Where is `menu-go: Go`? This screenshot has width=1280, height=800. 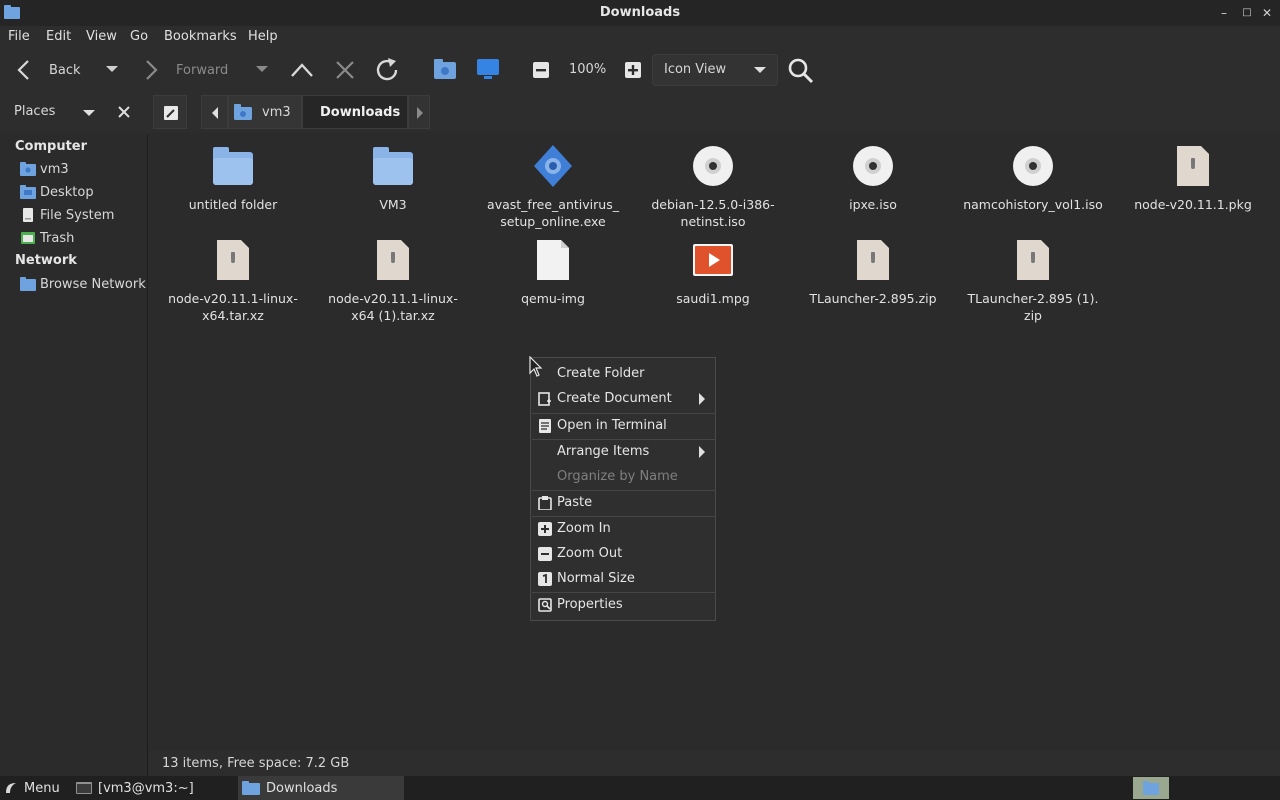 menu-go: Go is located at coordinates (139, 36).